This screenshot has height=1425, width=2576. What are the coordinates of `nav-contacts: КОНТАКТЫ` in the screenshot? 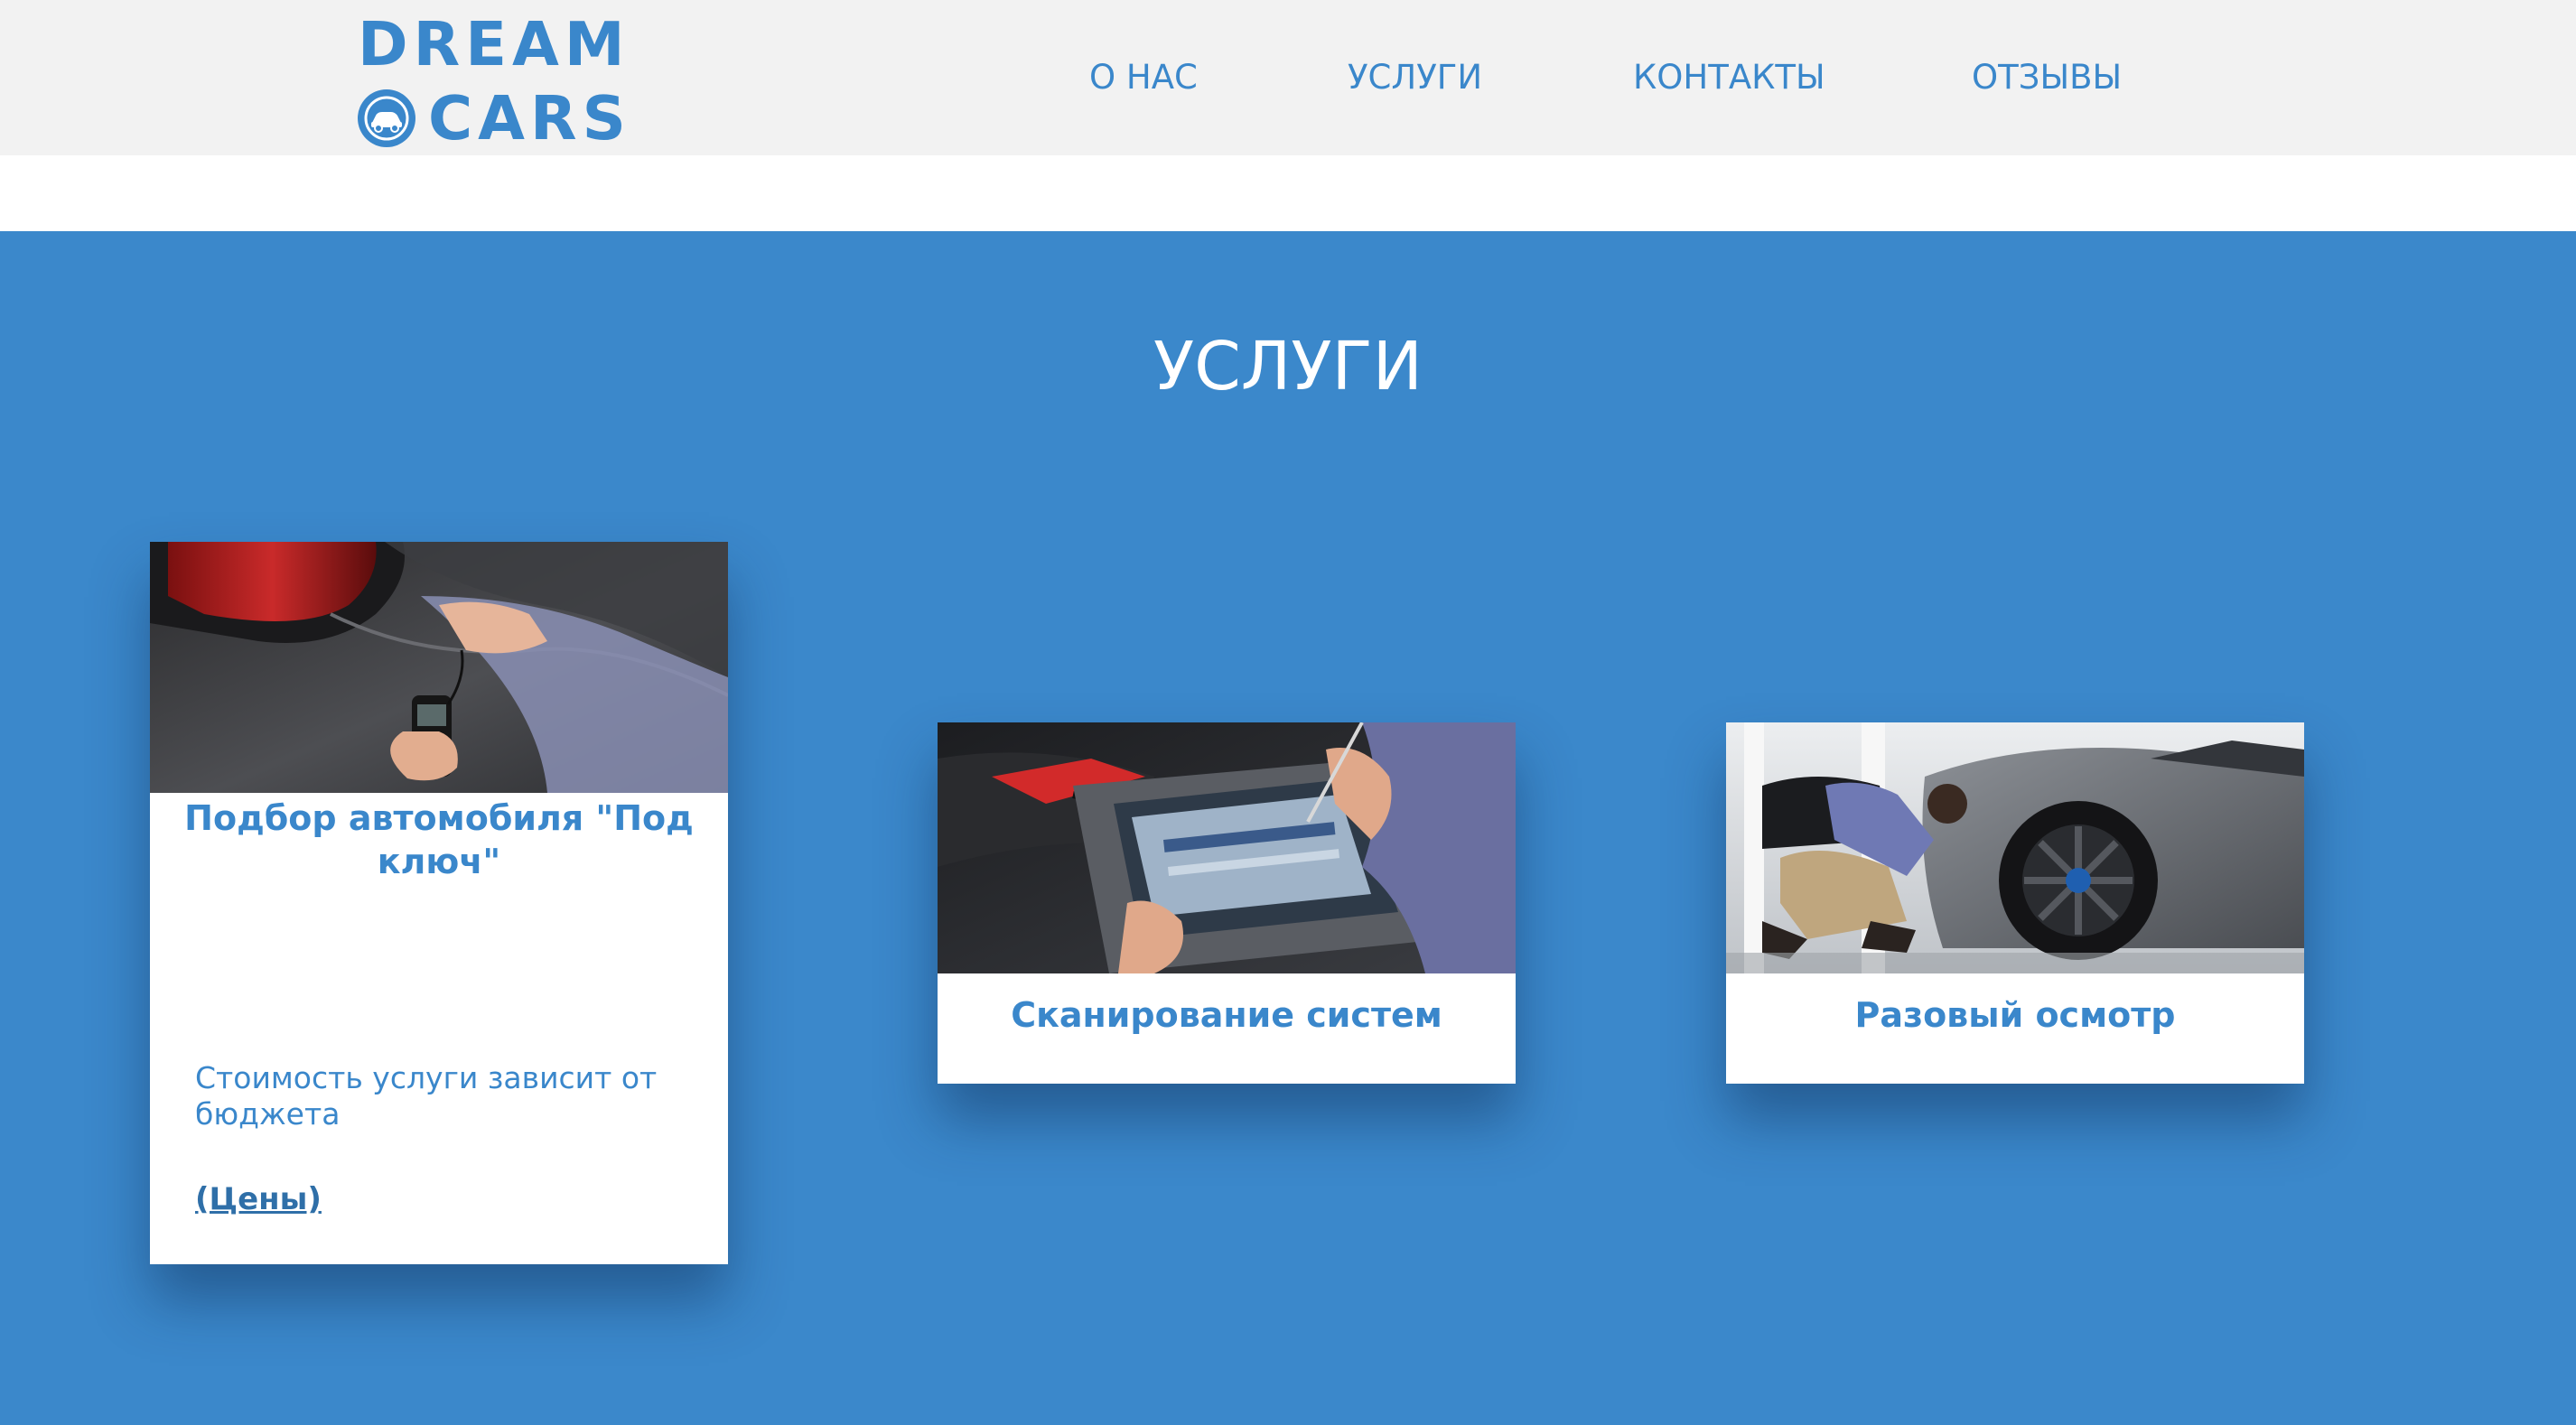 It's located at (1729, 77).